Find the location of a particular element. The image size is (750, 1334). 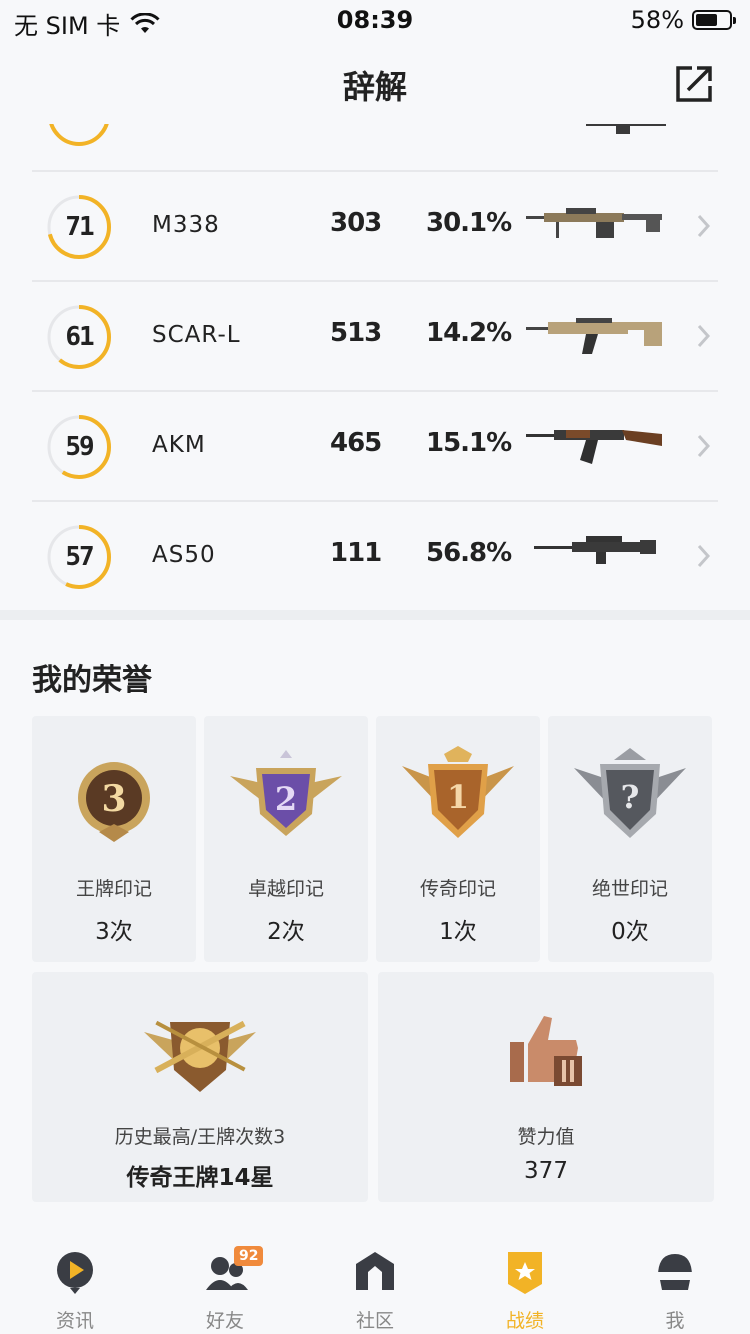

list-item: 71 M338 303 30.1% is located at coordinates (375, 227).